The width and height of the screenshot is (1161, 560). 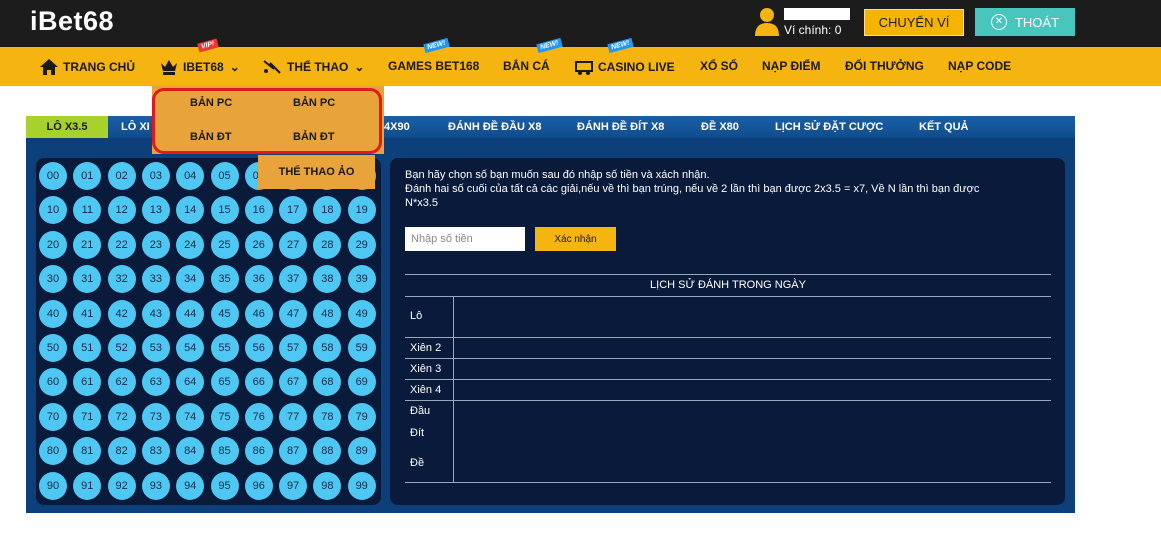 What do you see at coordinates (190, 382) in the screenshot?
I see `number-ball: 64` at bounding box center [190, 382].